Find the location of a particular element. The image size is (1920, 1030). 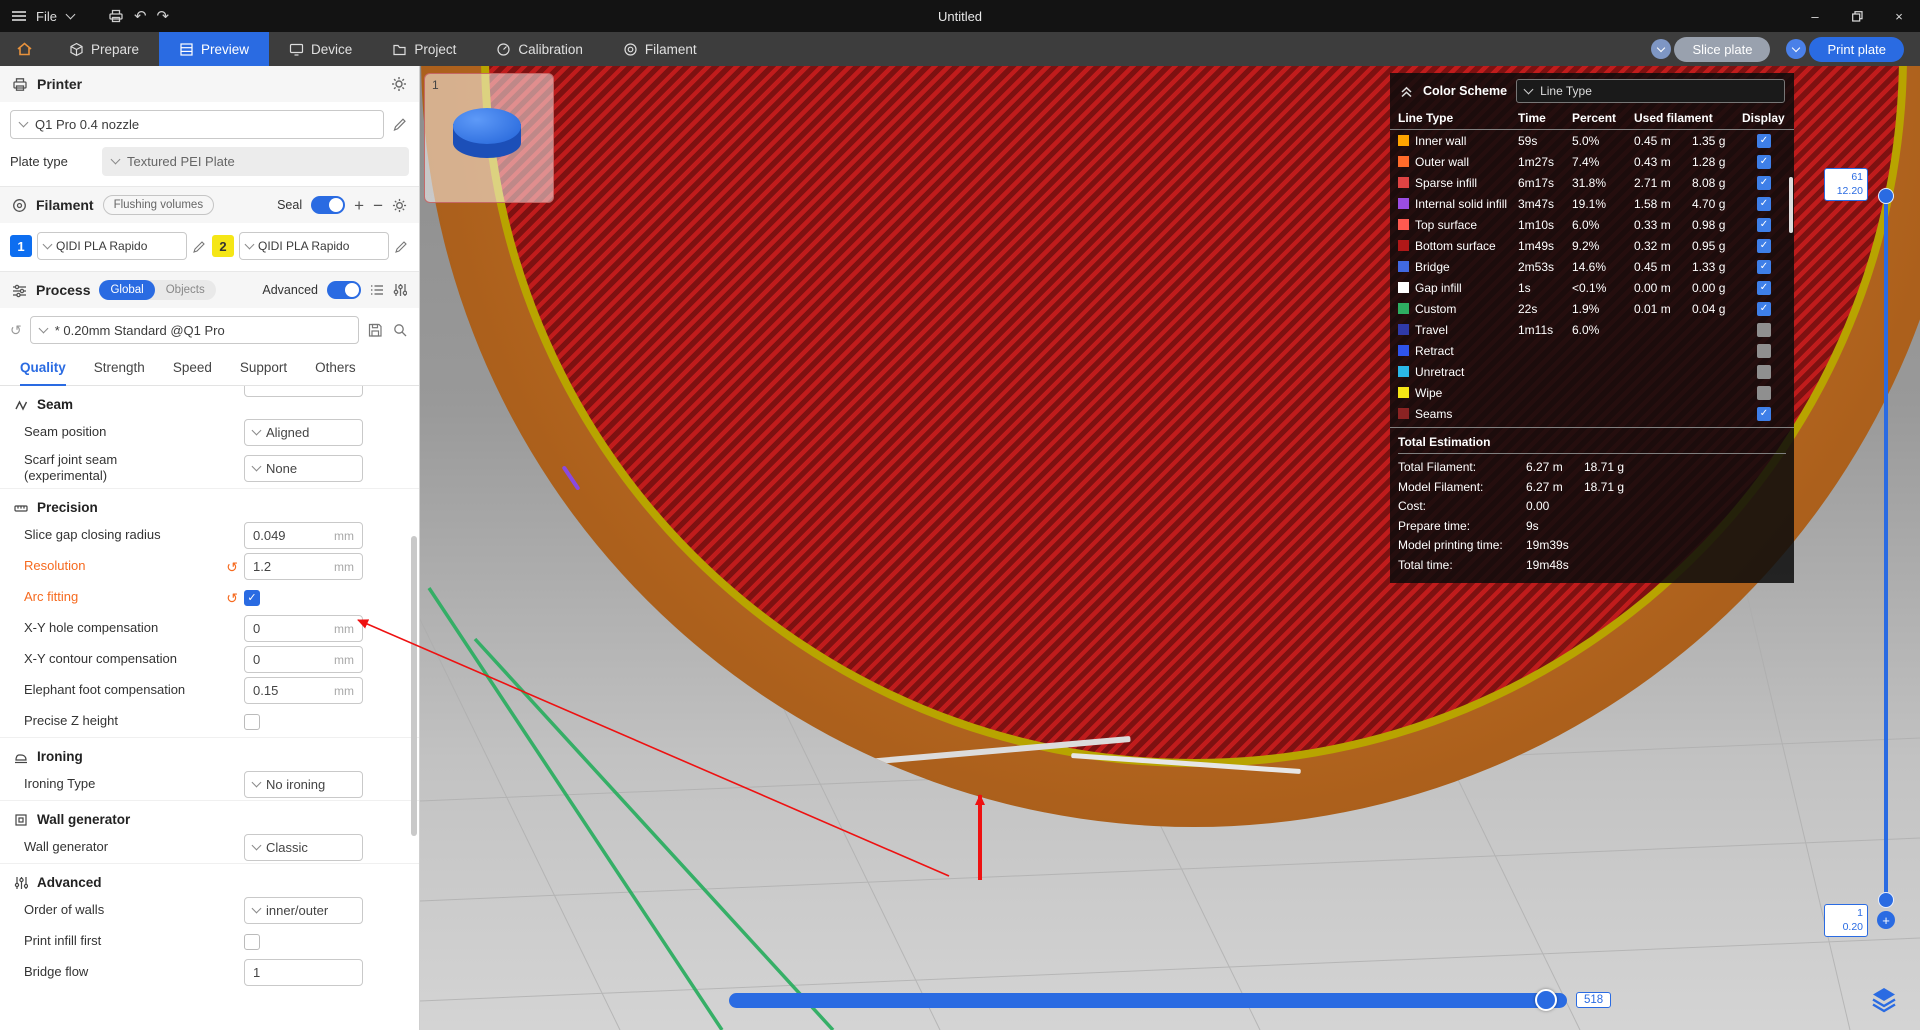

sync-preset-icon: ↺ is located at coordinates (16, 330).